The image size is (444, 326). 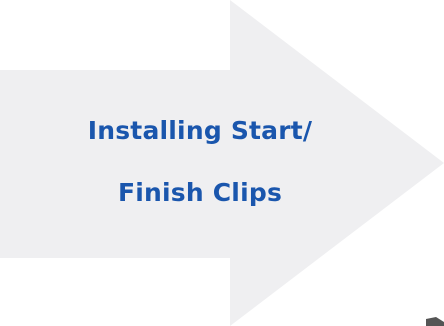 I want to click on corner-fragment-icon, so click(x=435, y=321).